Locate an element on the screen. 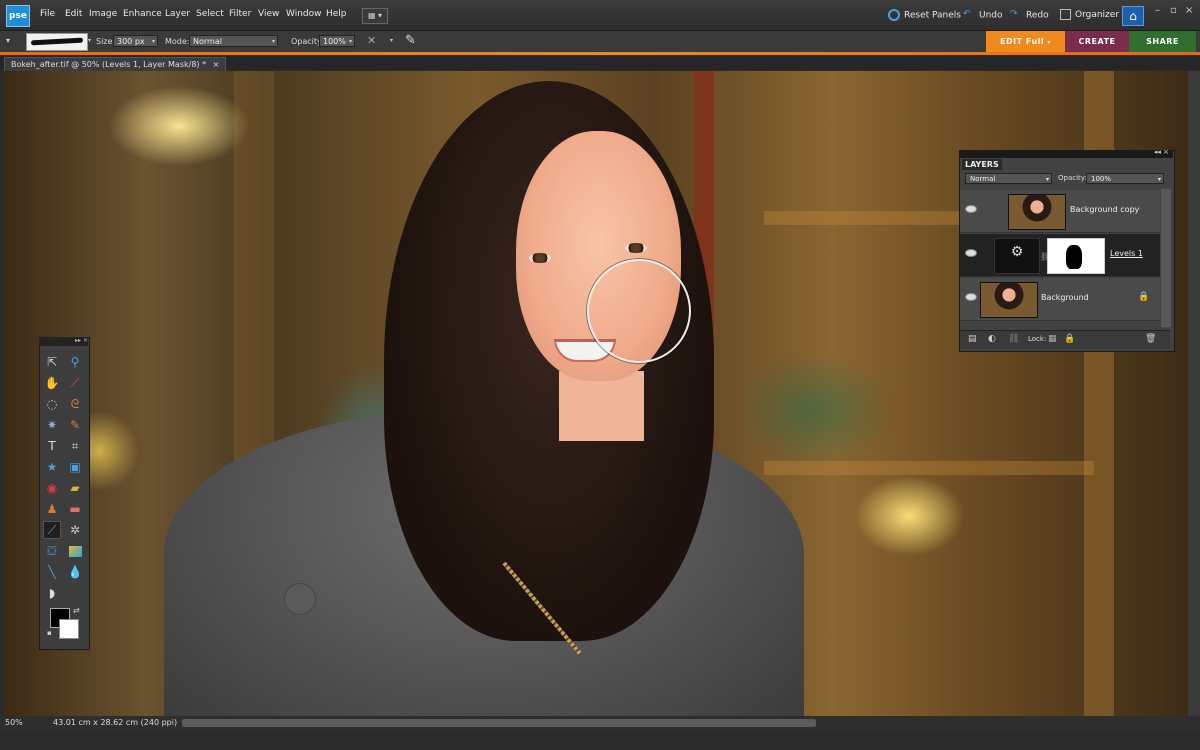 The width and height of the screenshot is (1200, 750). edit-full-button: EDIT Full ▾ is located at coordinates (1025, 42).